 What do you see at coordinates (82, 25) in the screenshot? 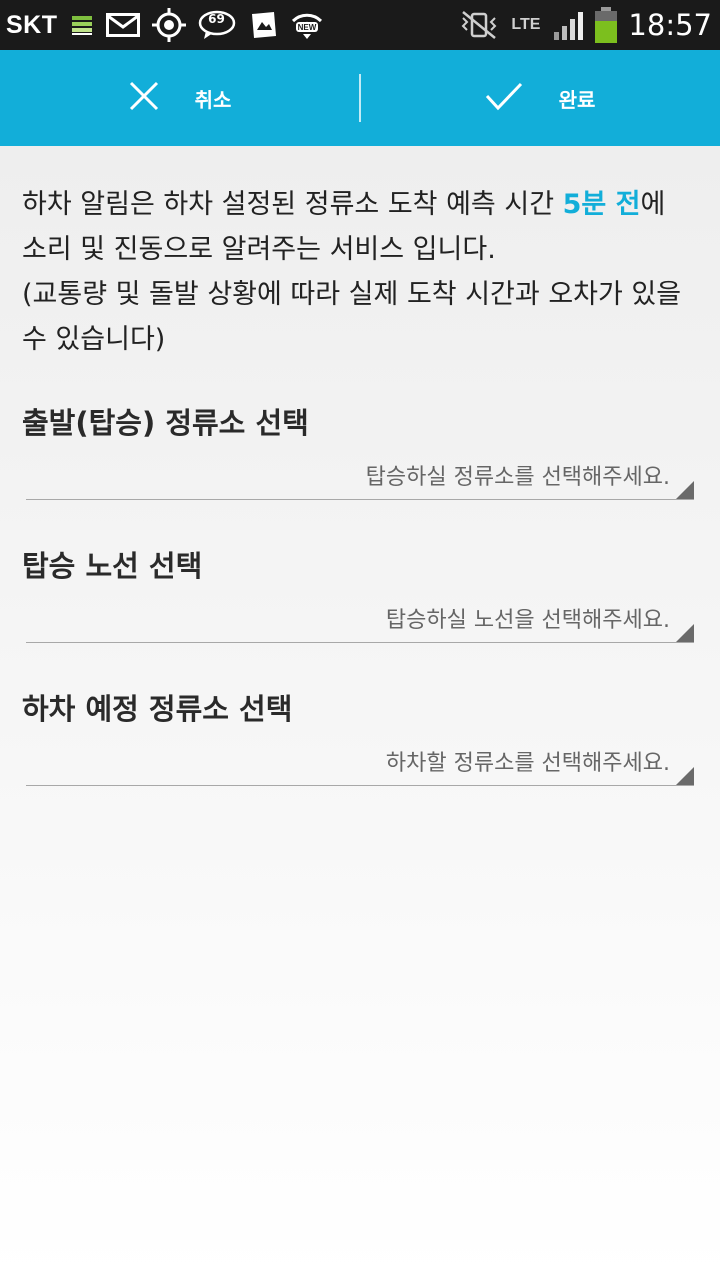
I see `storage-icon` at bounding box center [82, 25].